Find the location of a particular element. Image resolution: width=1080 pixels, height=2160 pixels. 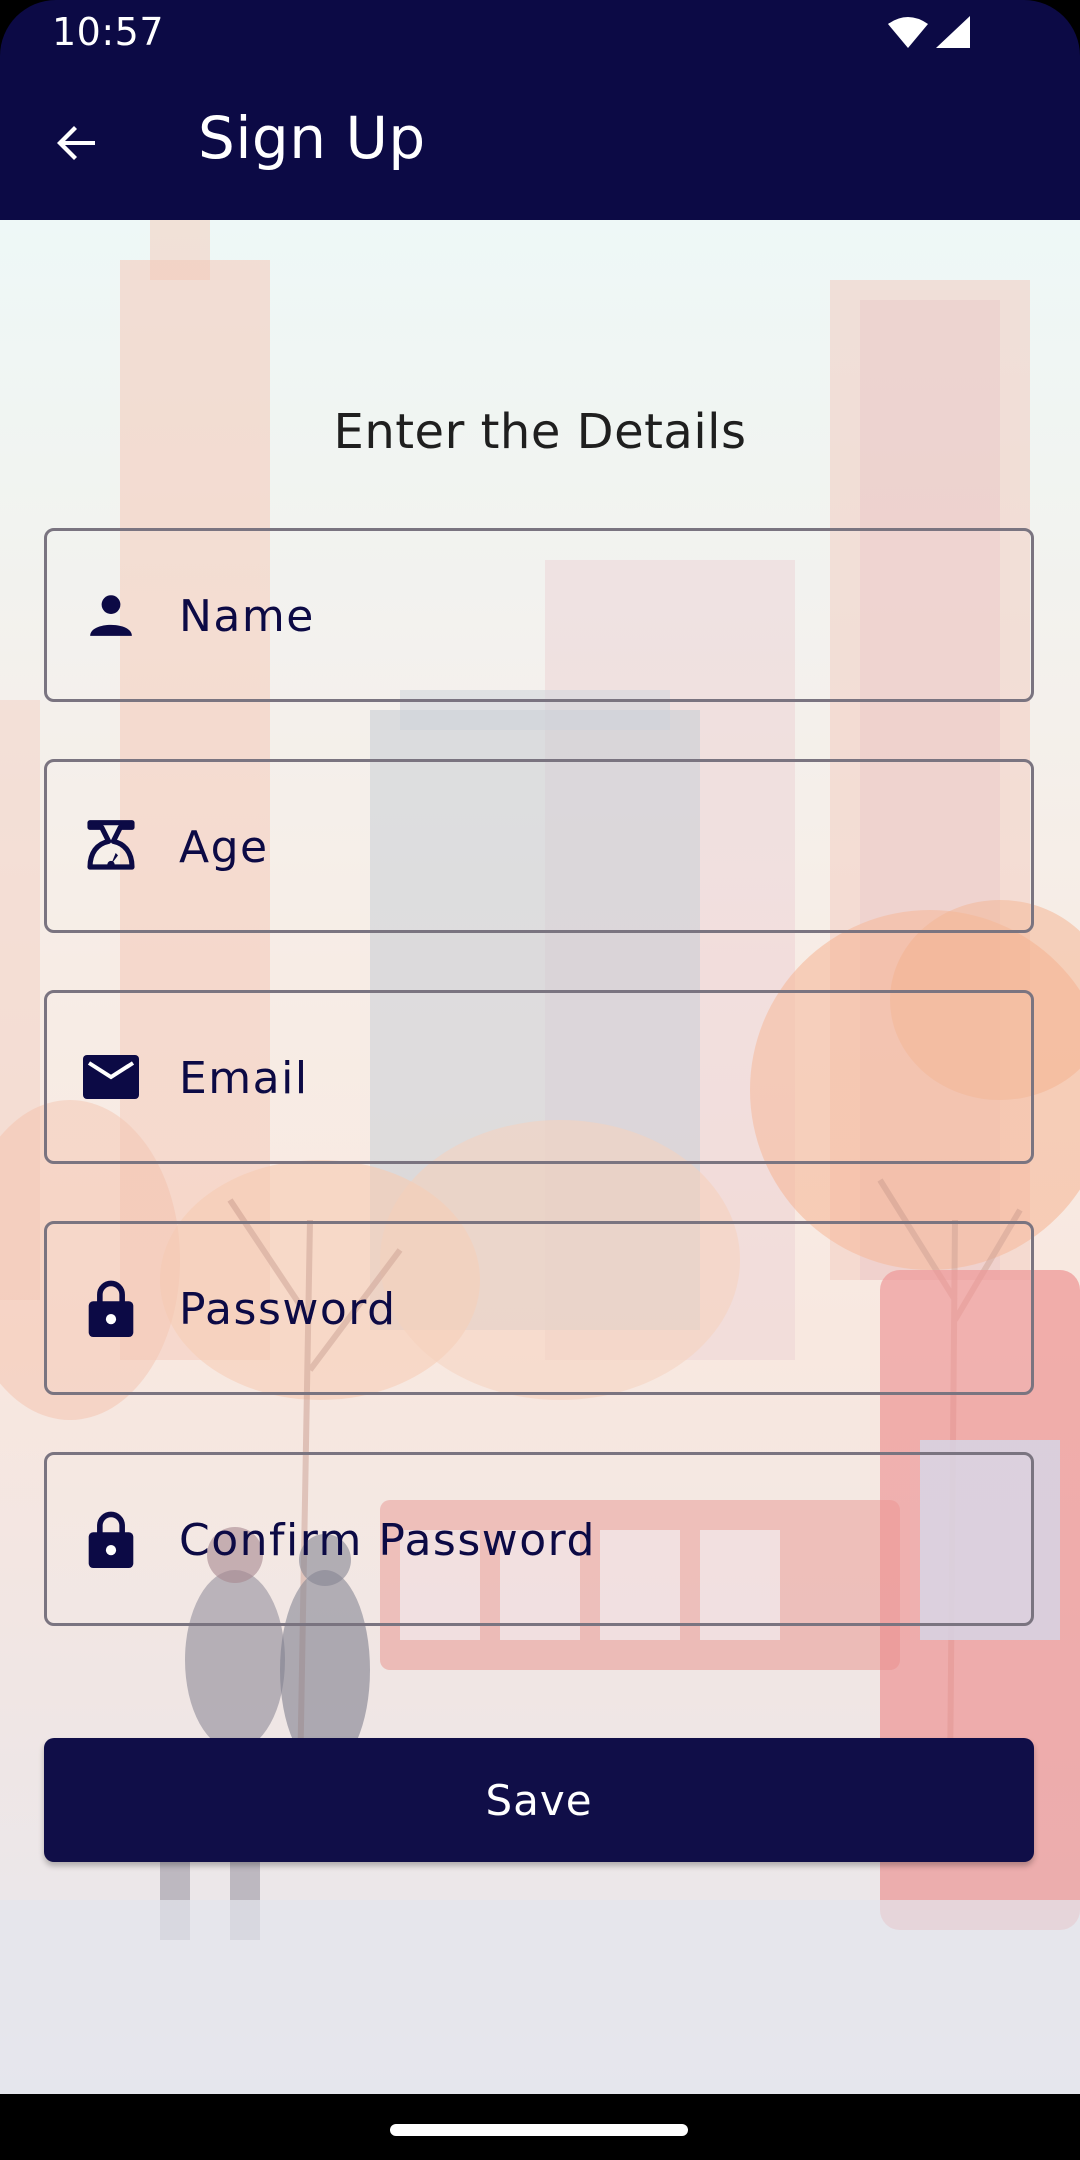

status-icons is located at coordinates (929, 32).